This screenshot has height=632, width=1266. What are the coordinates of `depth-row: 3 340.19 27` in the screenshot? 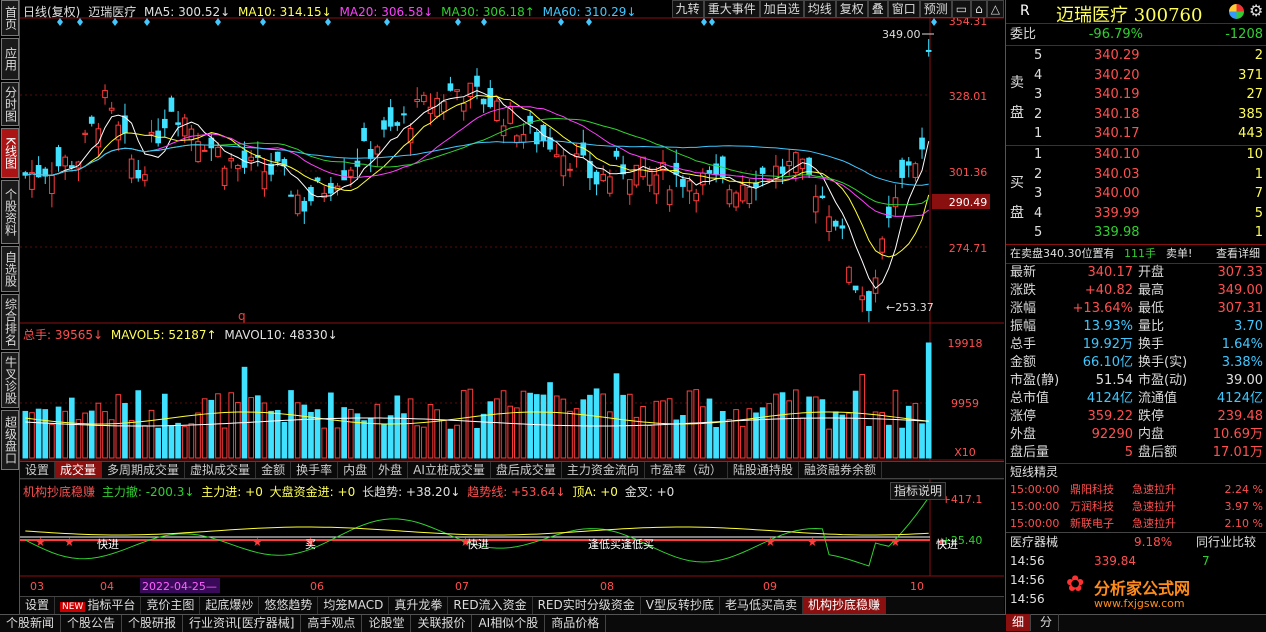 It's located at (1136, 95).